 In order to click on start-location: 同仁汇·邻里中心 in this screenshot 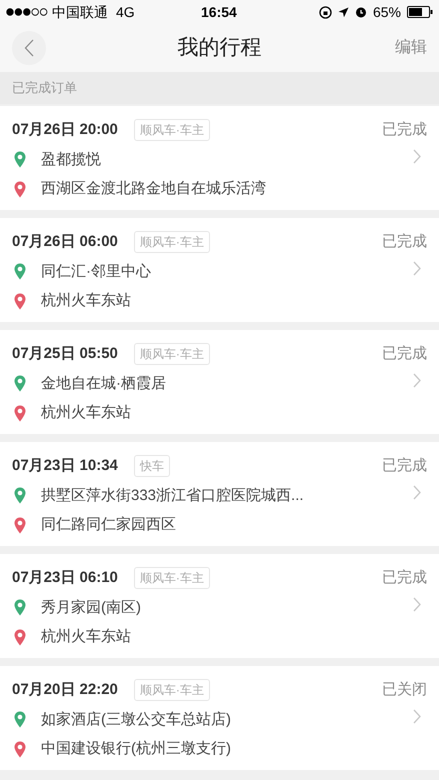, I will do `click(96, 272)`.